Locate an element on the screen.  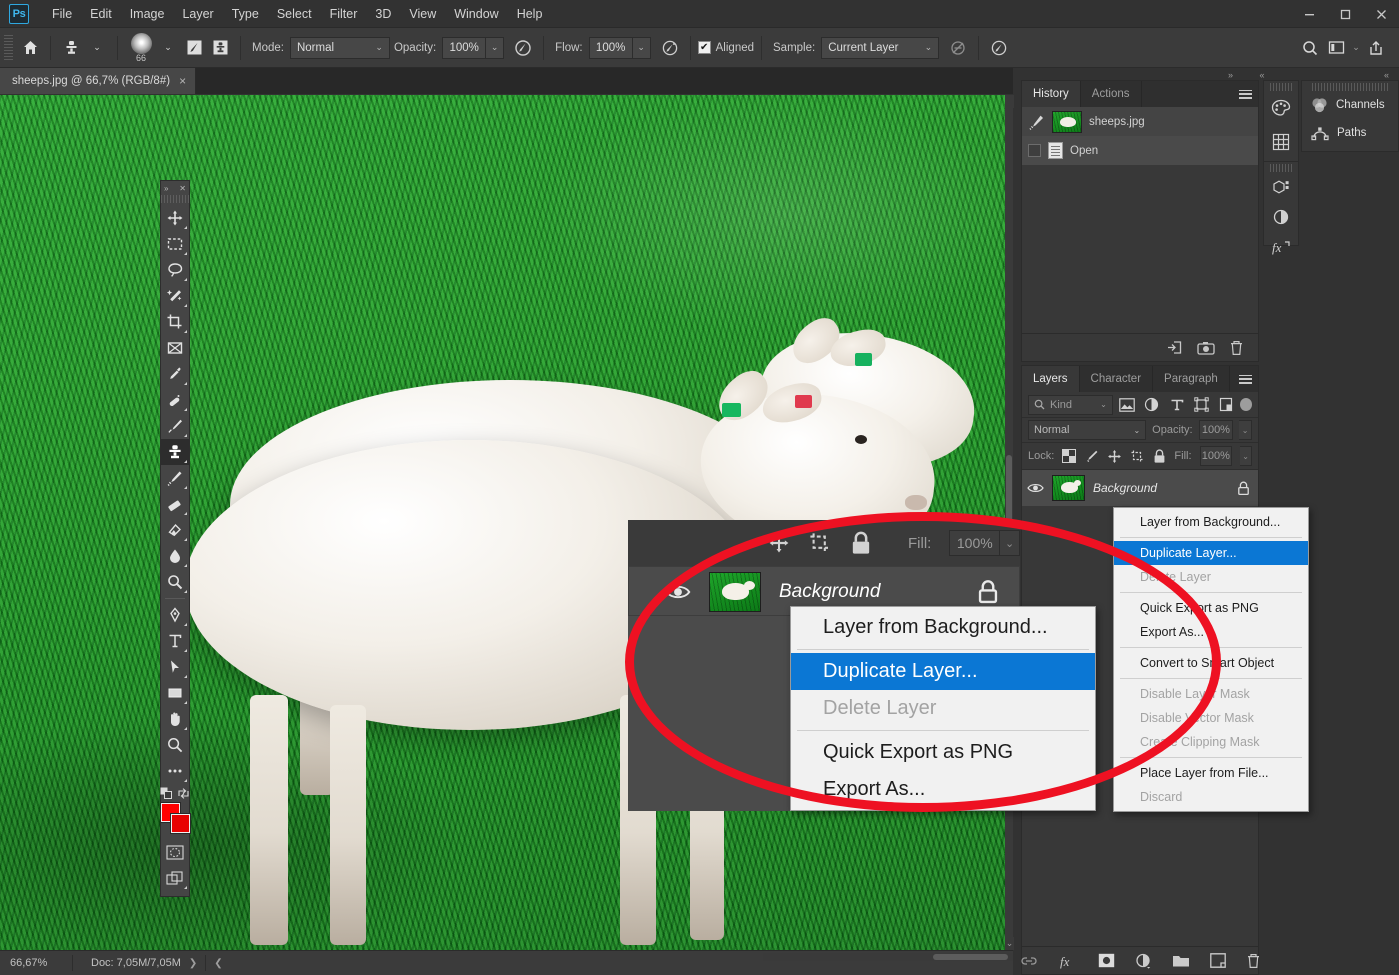
quick-mask-icon is located at coordinates (175, 852).